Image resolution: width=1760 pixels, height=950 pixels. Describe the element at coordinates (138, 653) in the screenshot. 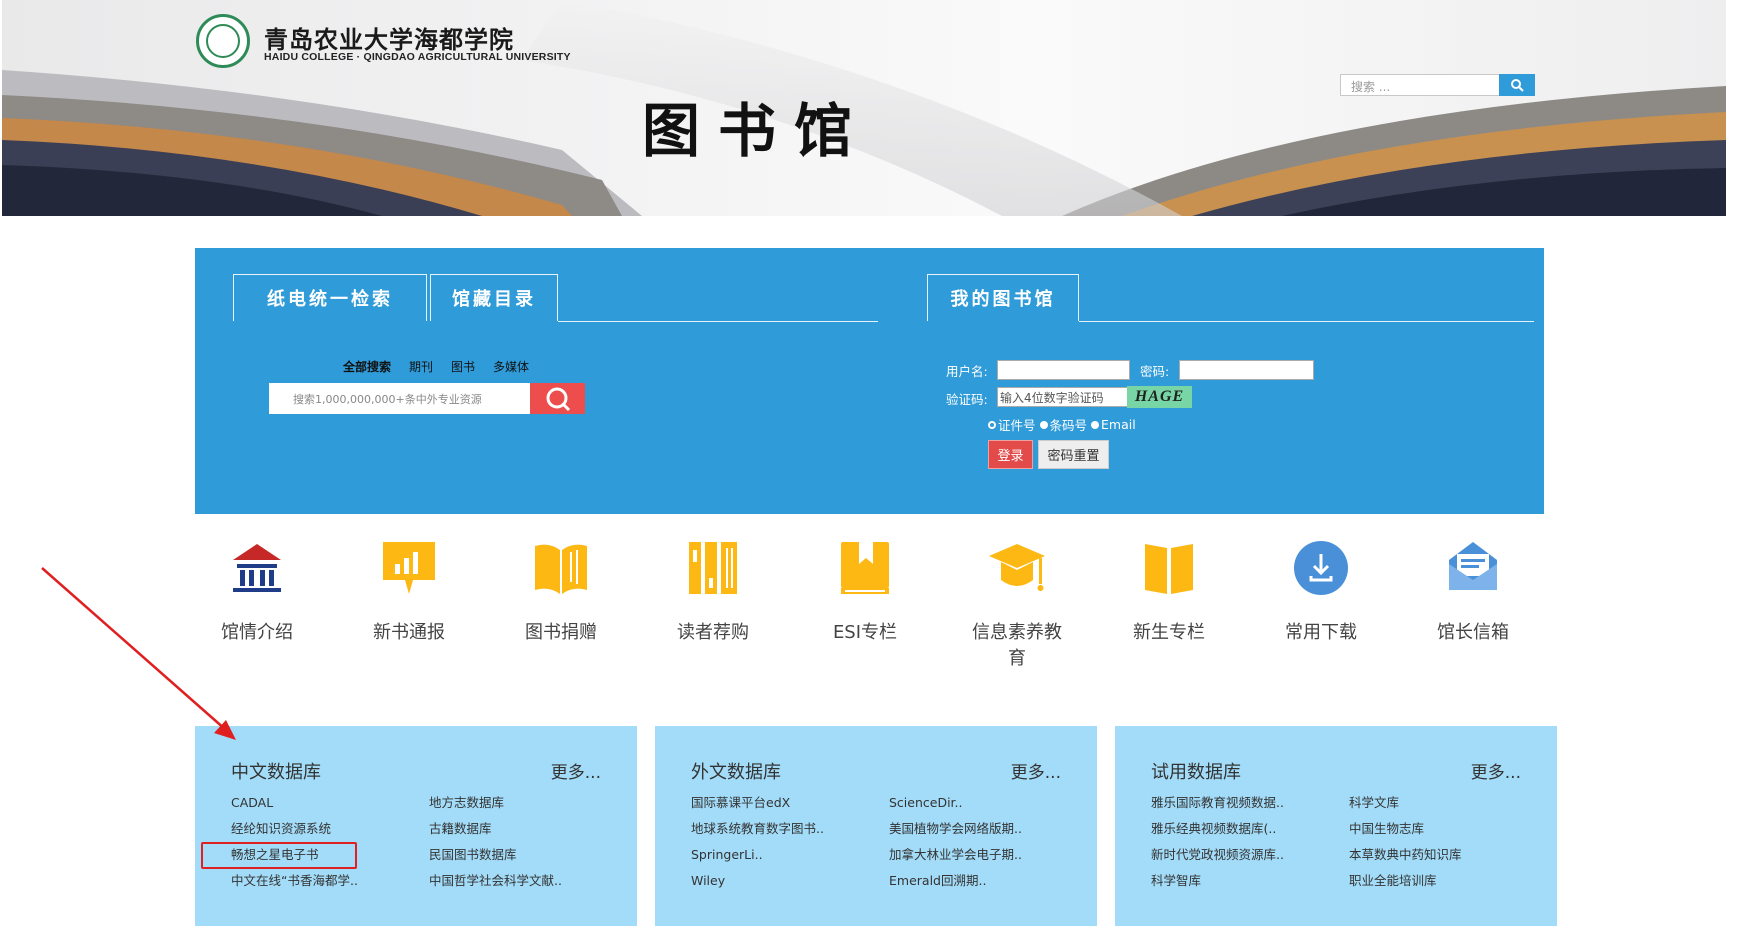

I see `annotation-arrow` at that location.